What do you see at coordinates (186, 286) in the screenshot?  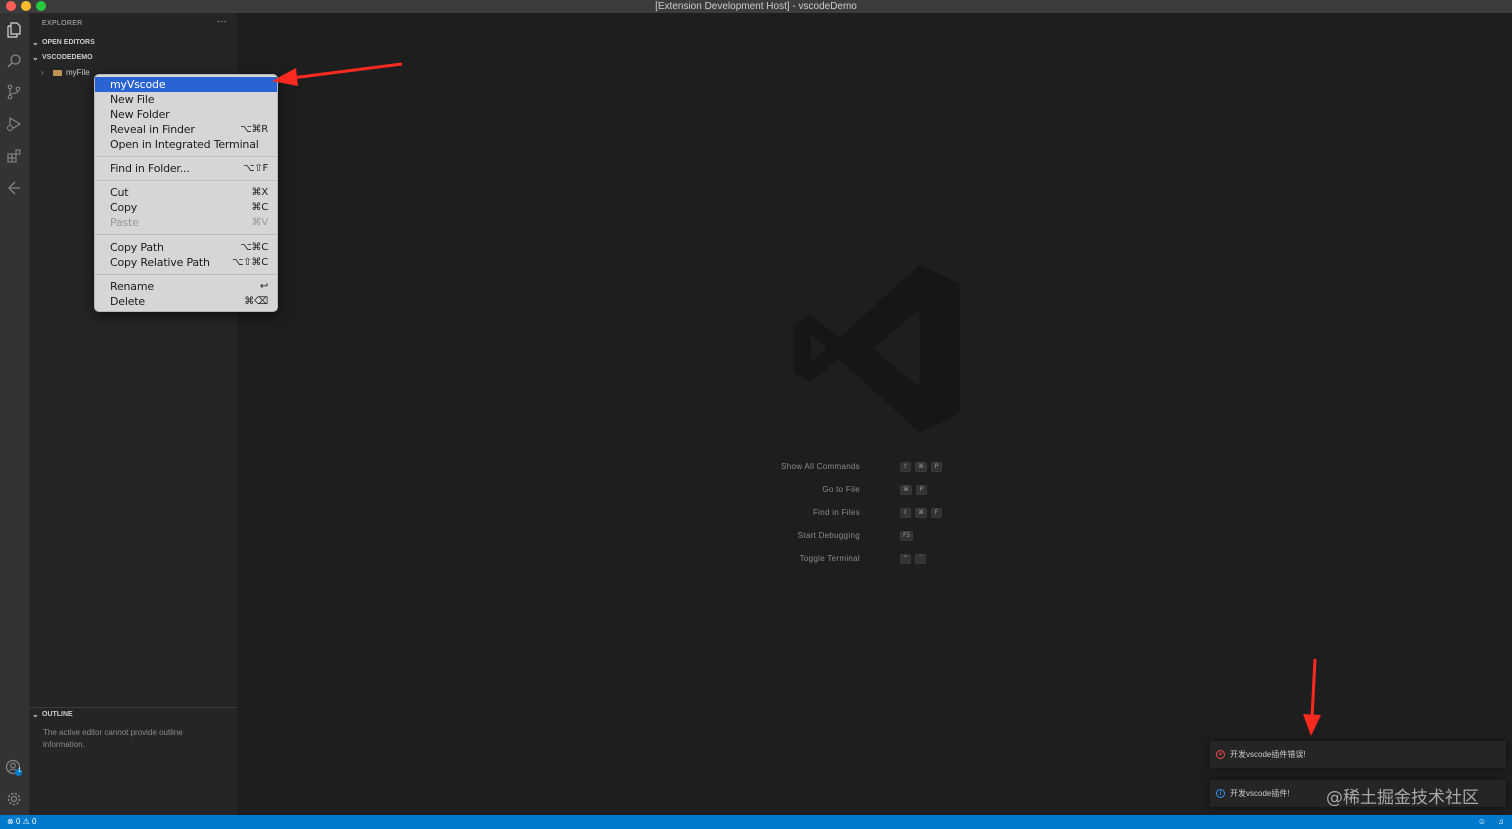 I see `menu-item-rename: Rename ↩` at bounding box center [186, 286].